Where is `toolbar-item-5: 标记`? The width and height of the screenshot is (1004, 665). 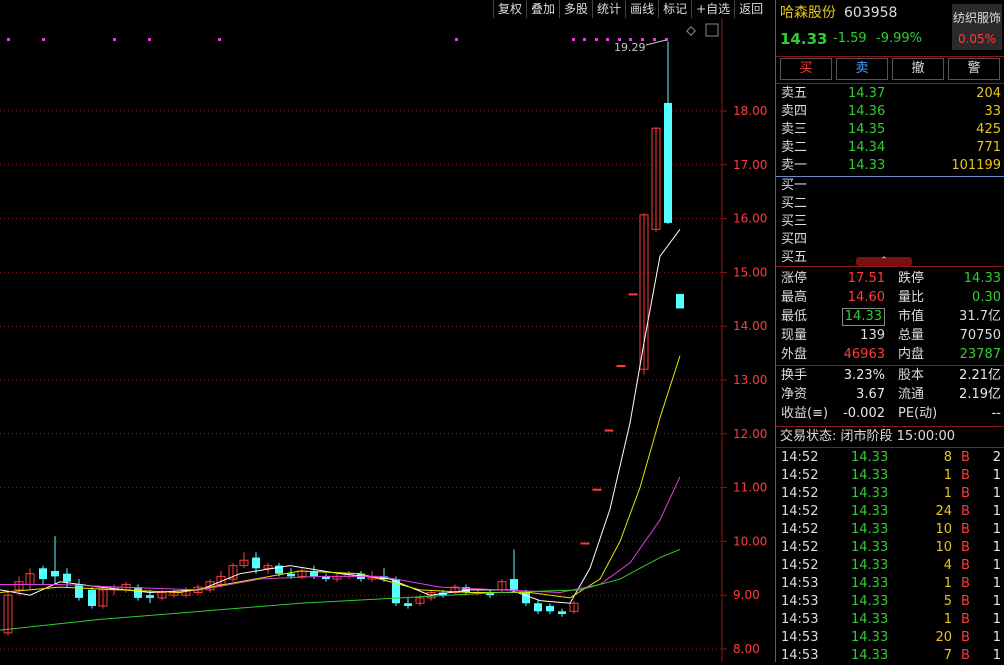
toolbar-item-5: 标记 is located at coordinates (674, 9).